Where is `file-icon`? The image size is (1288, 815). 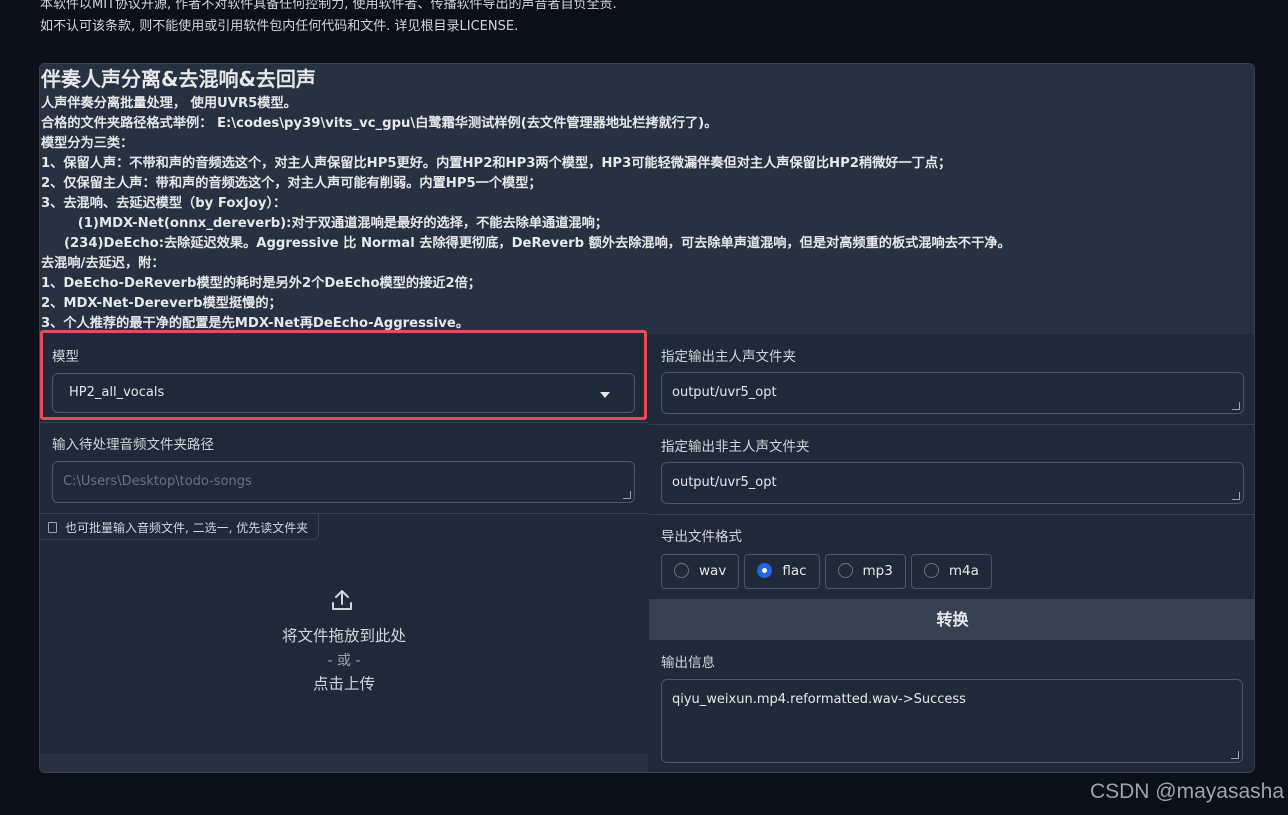 file-icon is located at coordinates (52, 527).